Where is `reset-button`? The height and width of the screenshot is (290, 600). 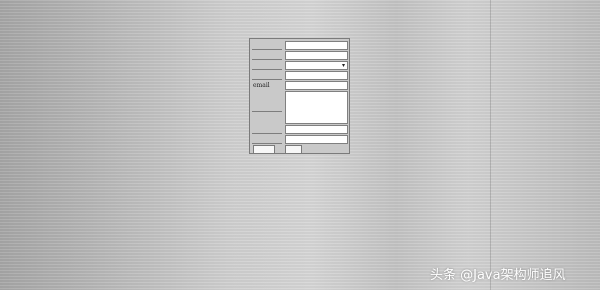
reset-button is located at coordinates (293, 149).